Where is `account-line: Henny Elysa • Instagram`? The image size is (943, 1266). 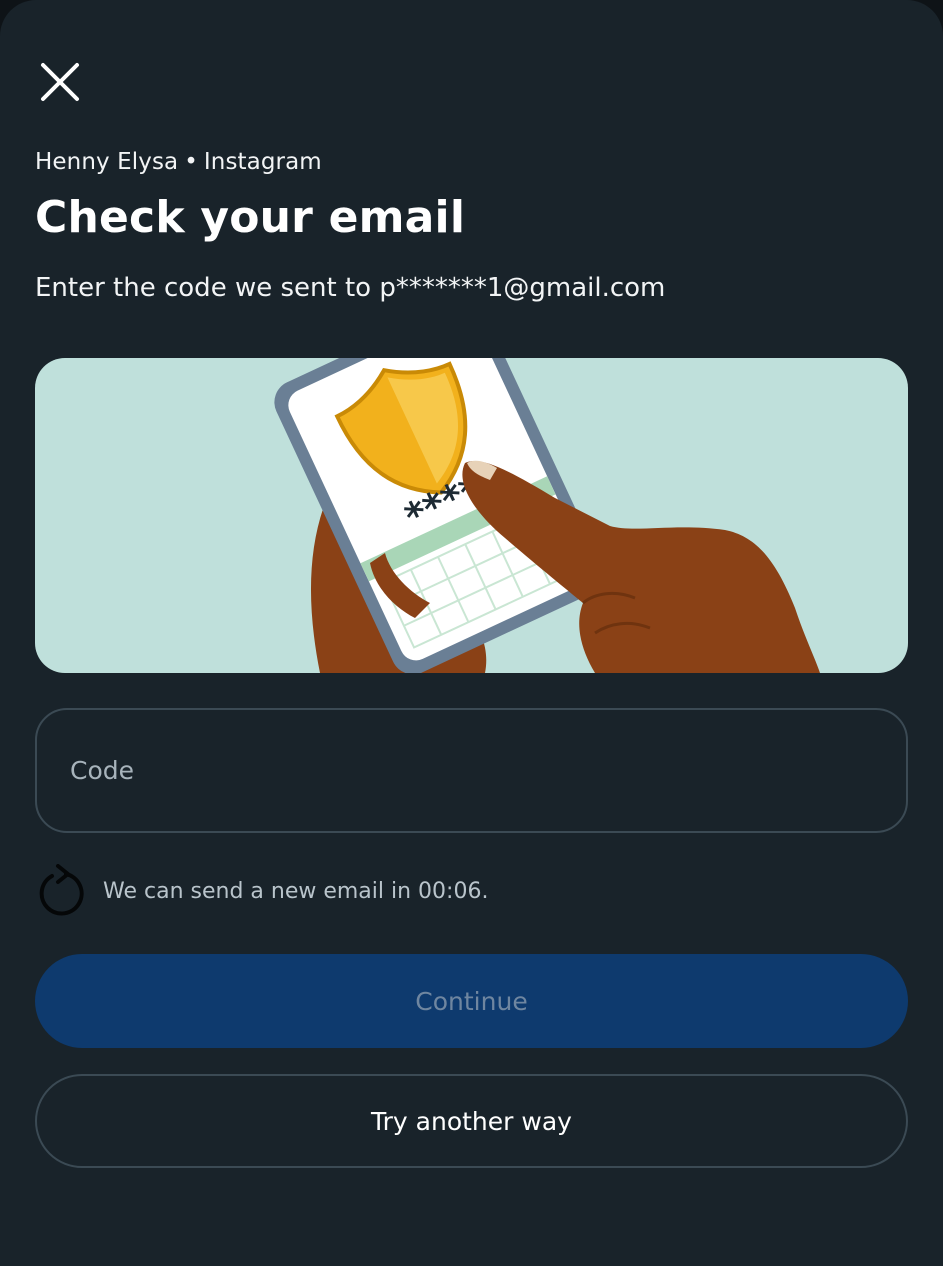 account-line: Henny Elysa • Instagram is located at coordinates (178, 162).